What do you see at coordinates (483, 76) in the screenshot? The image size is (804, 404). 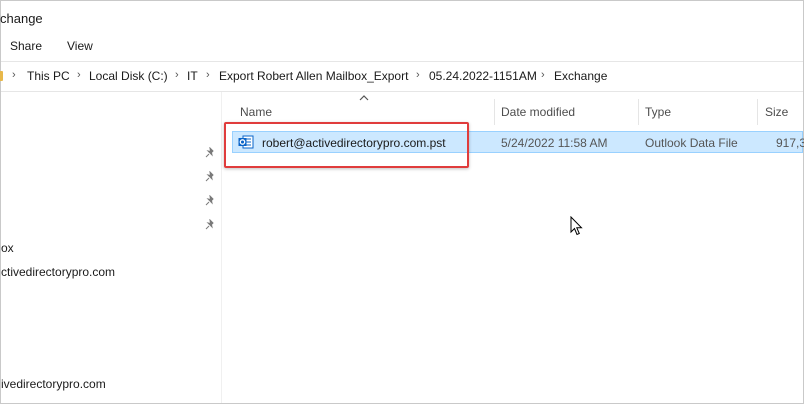 I see `breadcrumb-date-folder: 05.24.2022-1151AM` at bounding box center [483, 76].